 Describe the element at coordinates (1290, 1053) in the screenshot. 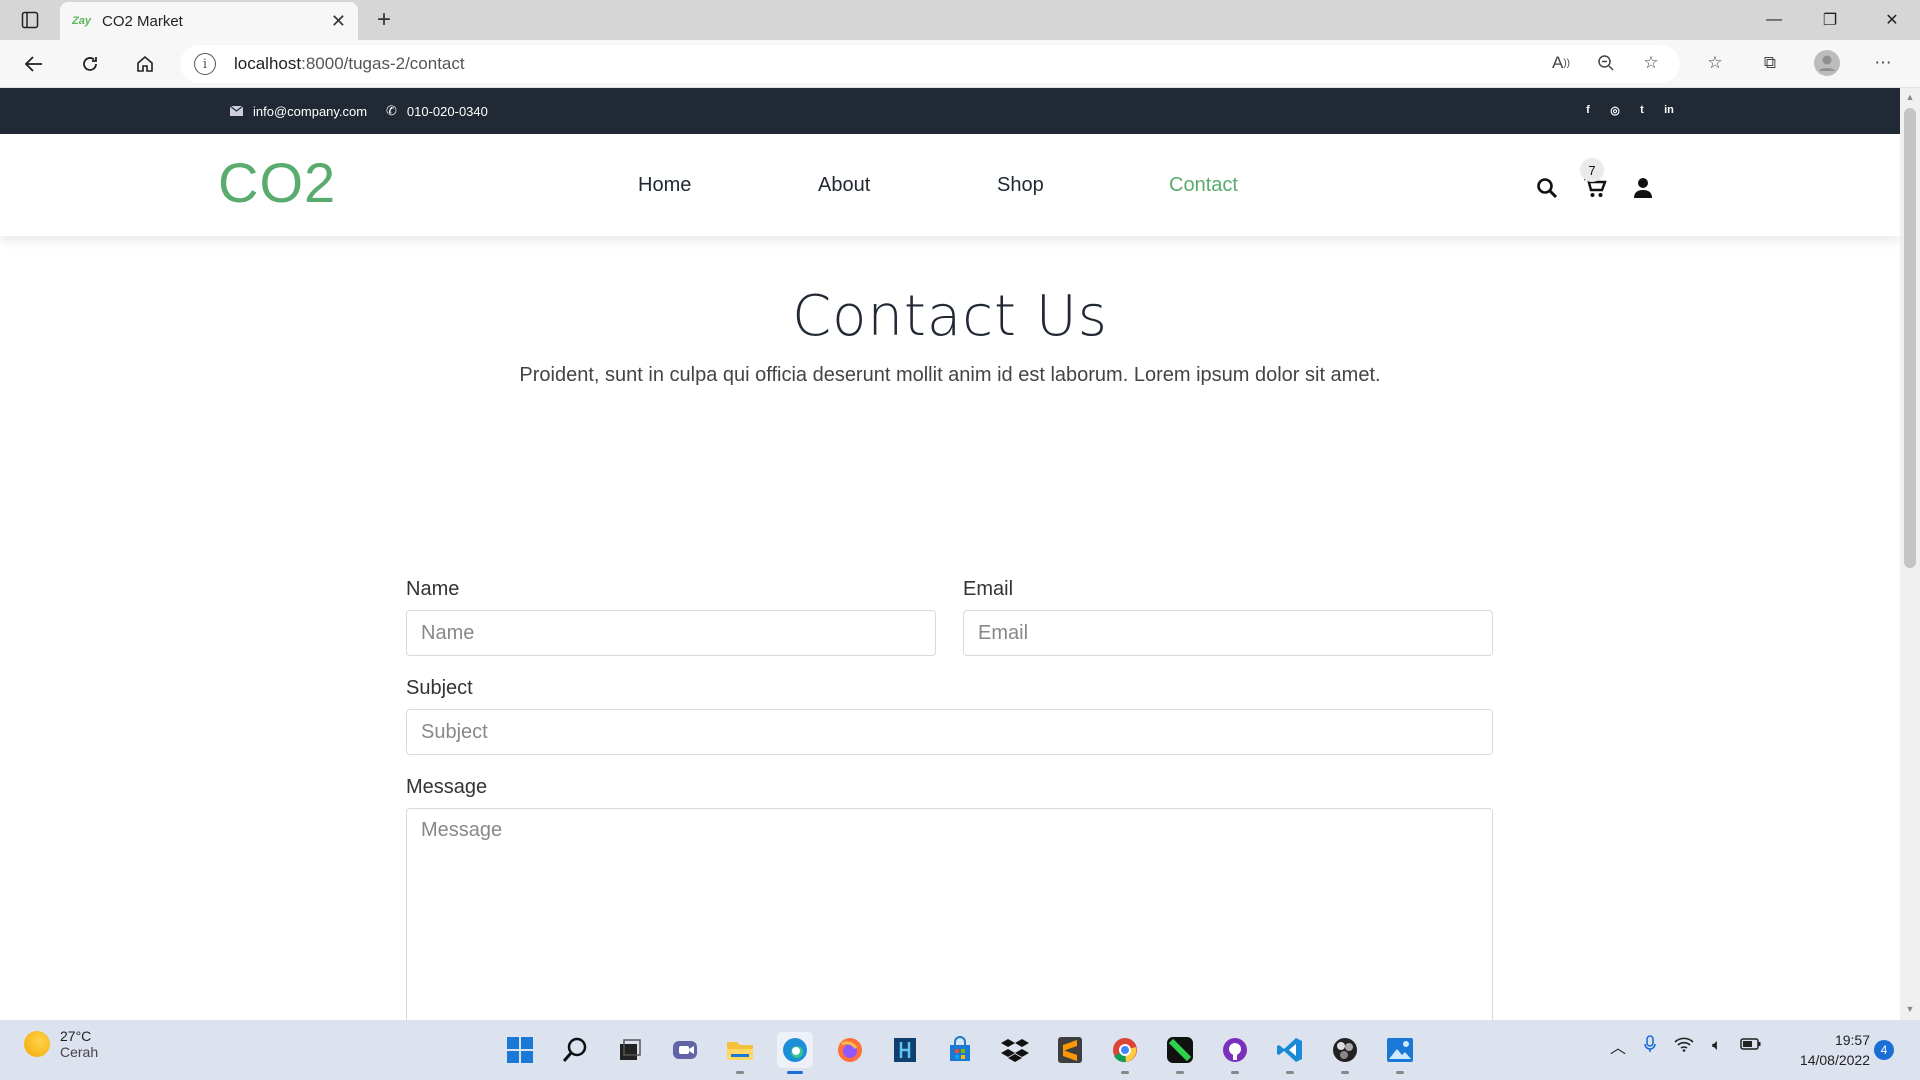

I see `vscode-icon` at that location.